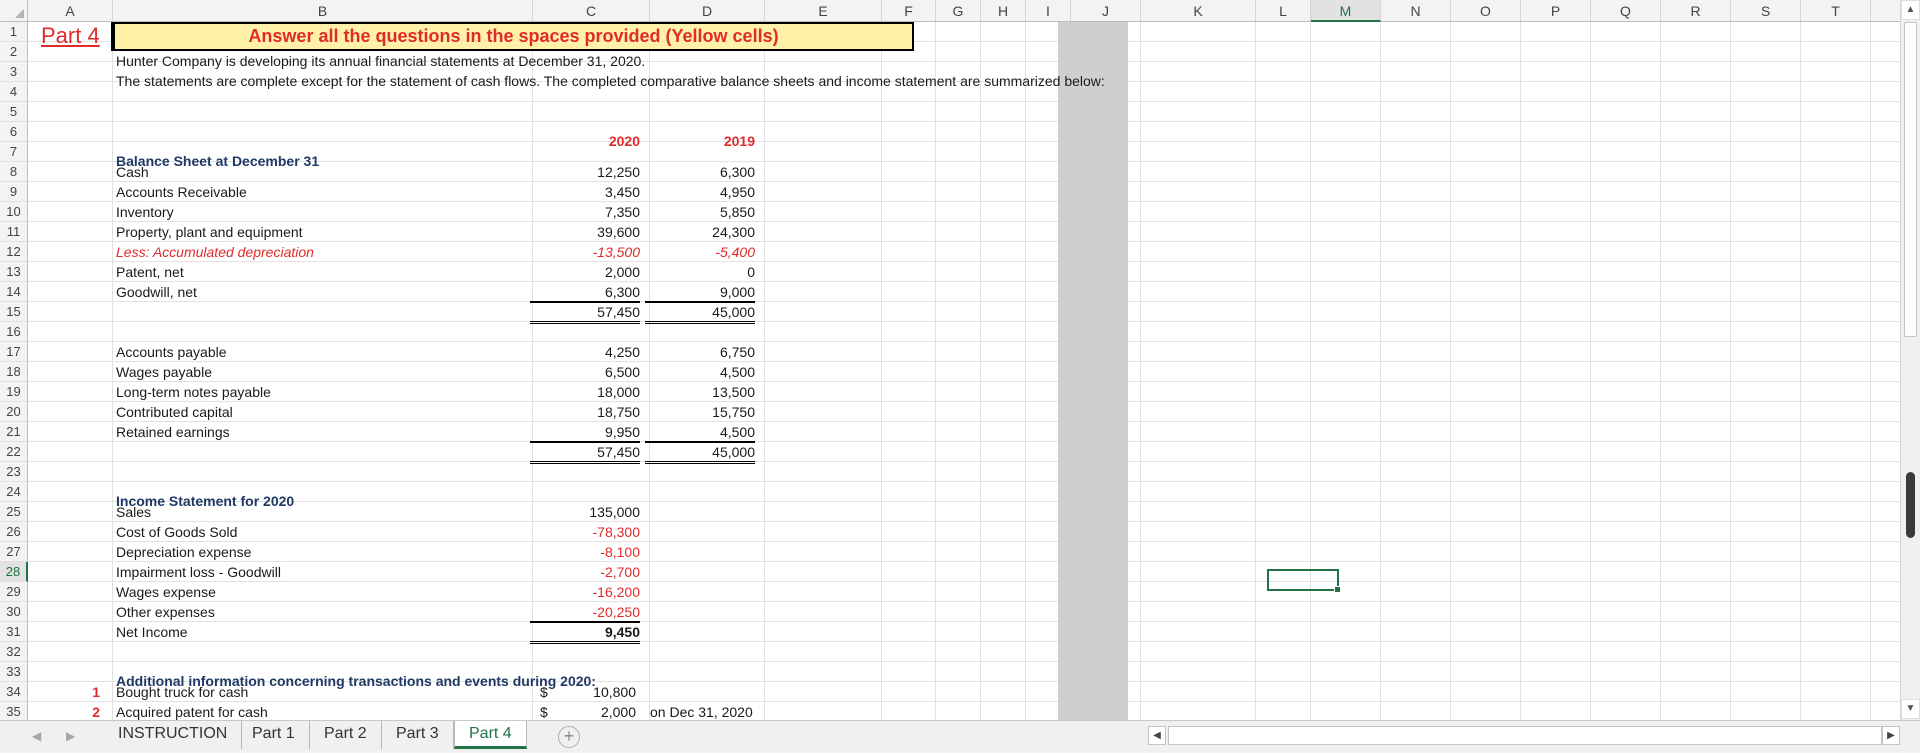 The width and height of the screenshot is (1920, 753). I want to click on scroll-up-arrow-icon: ▲, so click(1910, 10).